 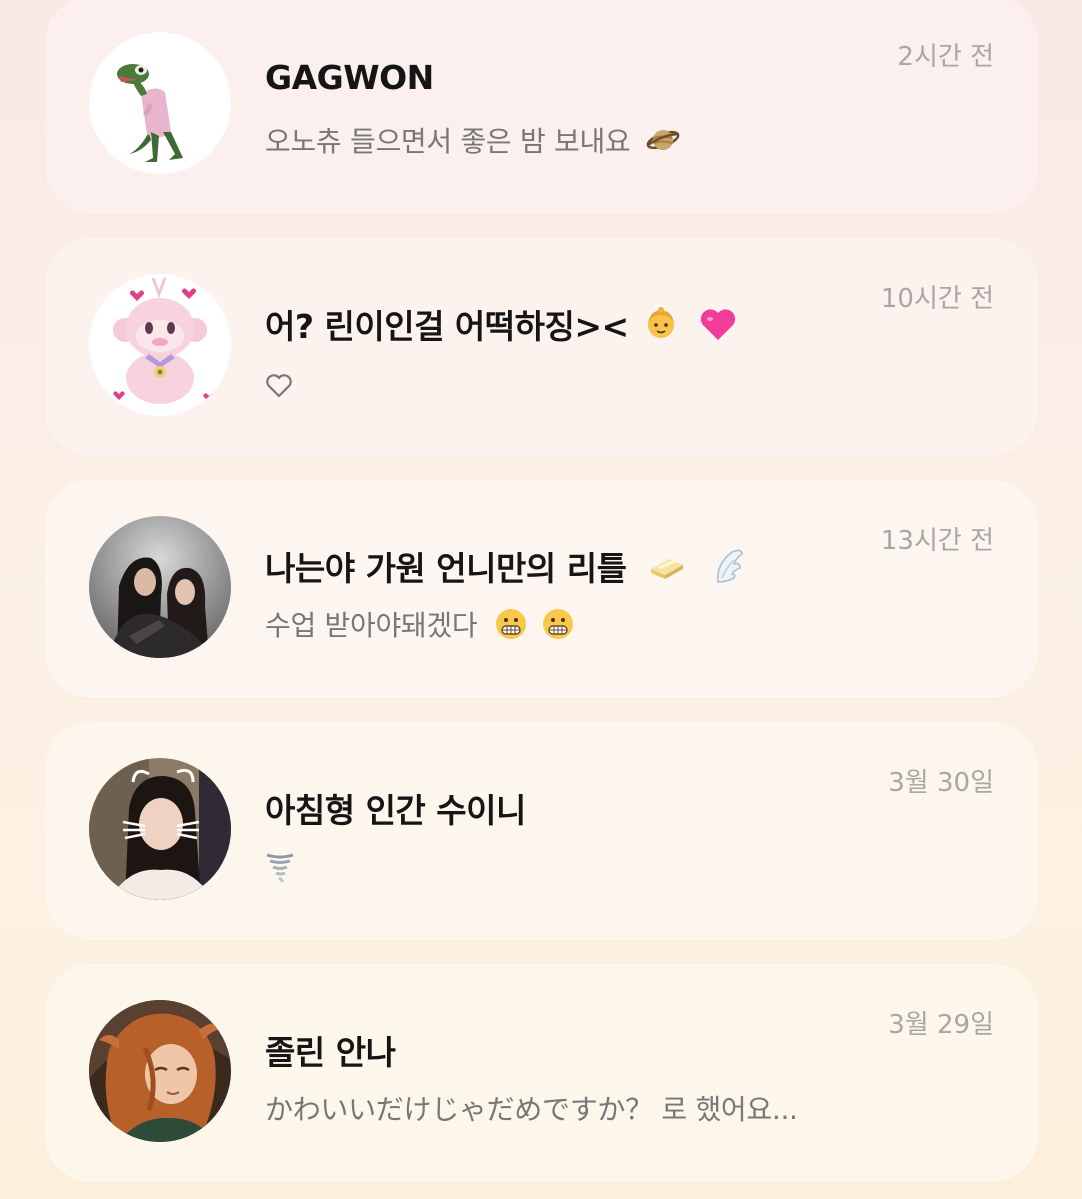 I want to click on heart-outline-icon, so click(x=279, y=386).